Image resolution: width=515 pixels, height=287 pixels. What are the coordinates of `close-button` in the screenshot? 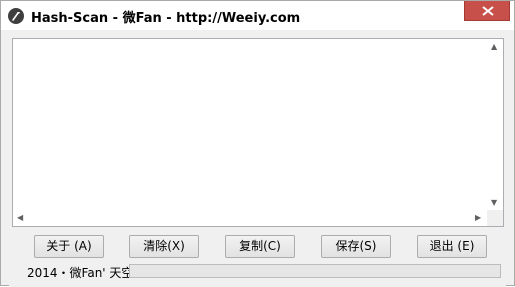 It's located at (487, 11).